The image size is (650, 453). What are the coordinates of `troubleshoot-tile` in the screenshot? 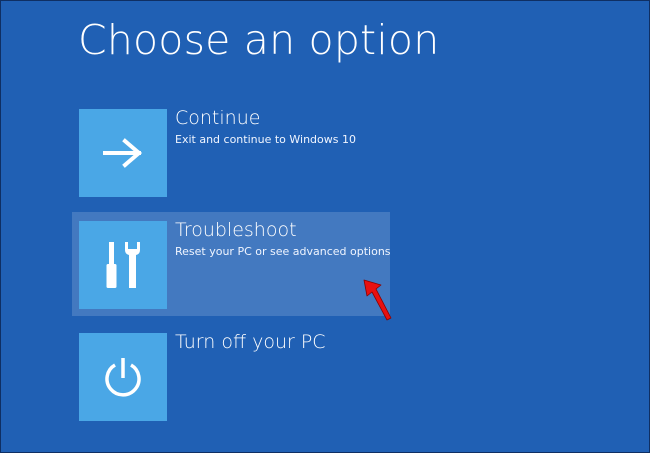 It's located at (123, 265).